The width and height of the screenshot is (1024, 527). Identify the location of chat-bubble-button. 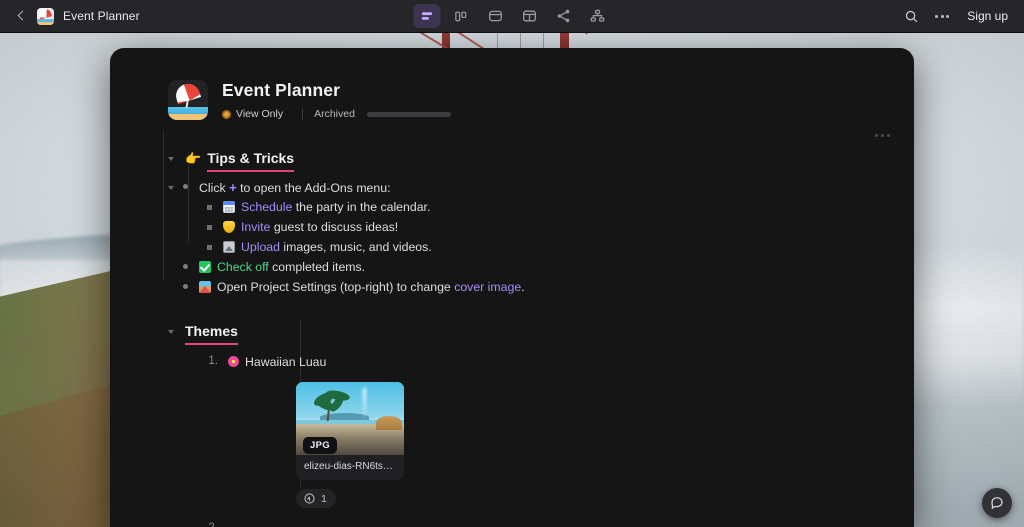
(997, 503).